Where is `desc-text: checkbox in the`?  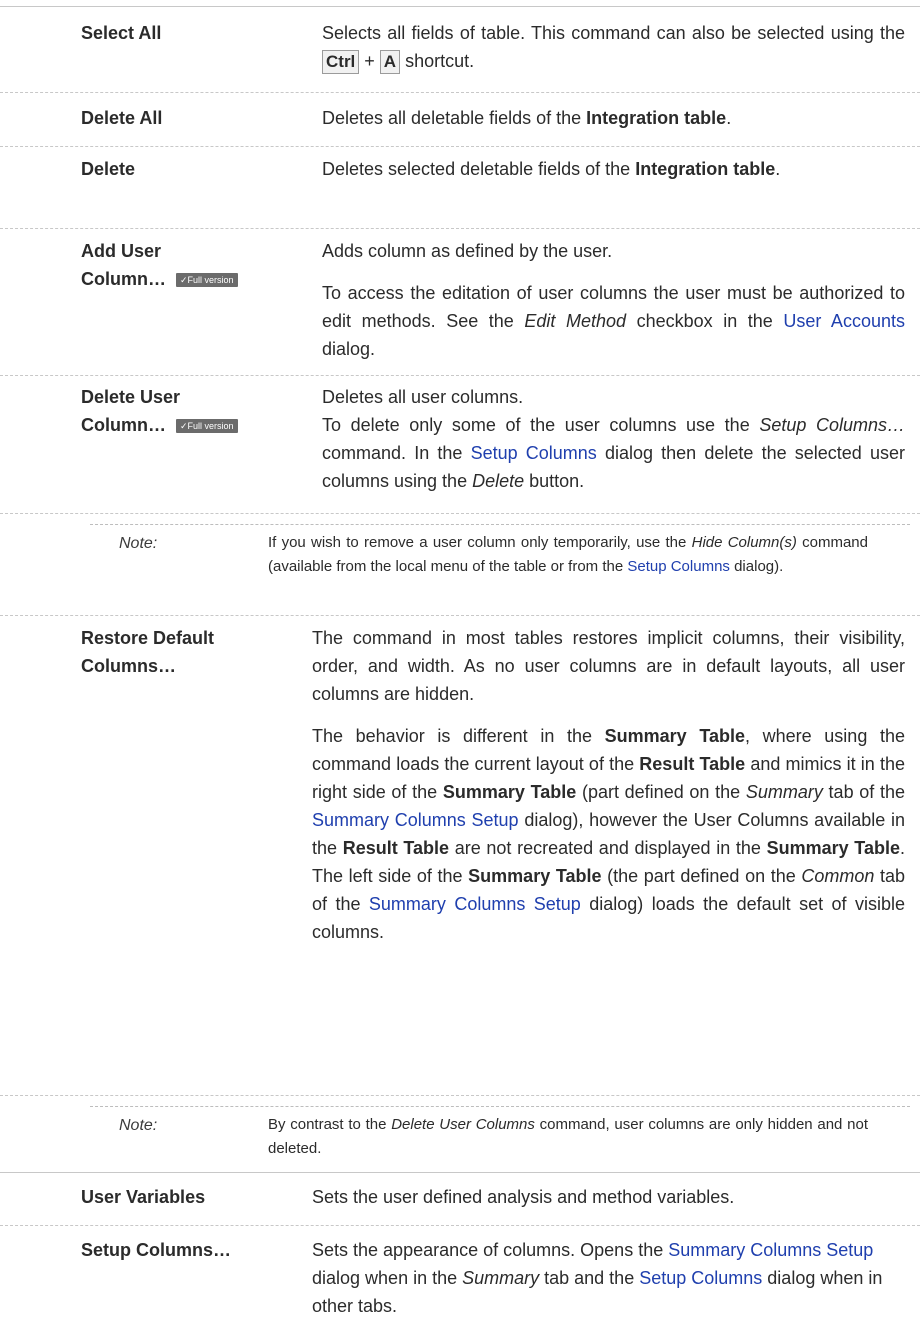 desc-text: checkbox in the is located at coordinates (705, 321).